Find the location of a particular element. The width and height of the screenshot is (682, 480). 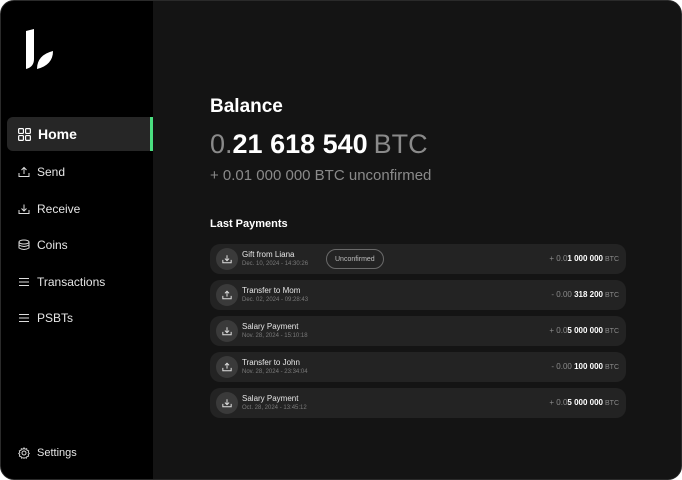

payment-amount: + 0.01 000 000 BTC is located at coordinates (584, 258).